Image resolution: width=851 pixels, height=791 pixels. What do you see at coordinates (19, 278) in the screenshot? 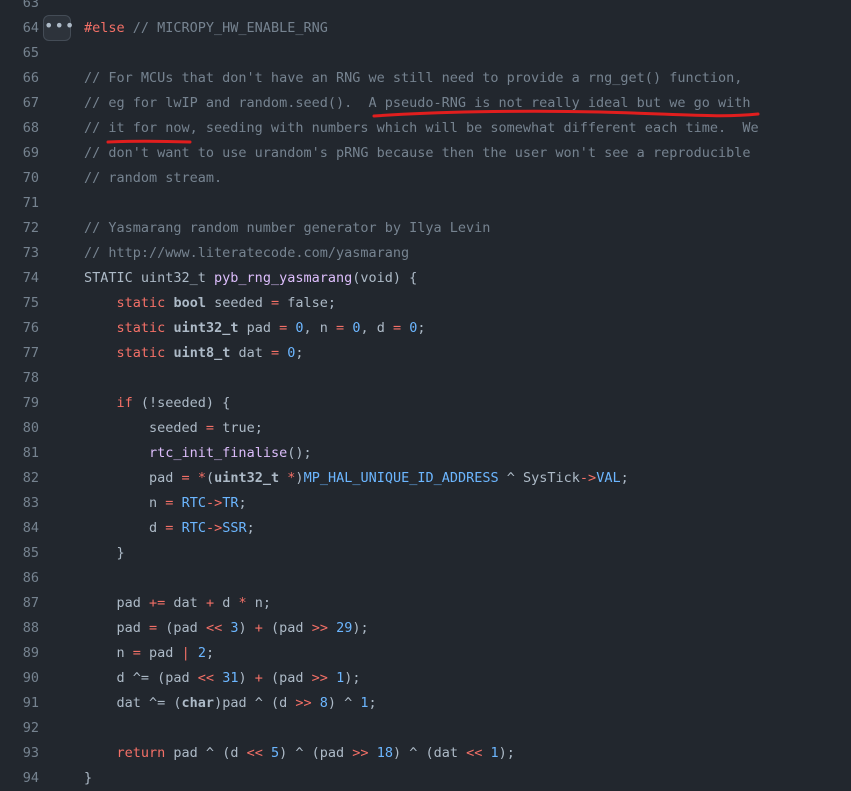
I see `line-number: 74` at bounding box center [19, 278].